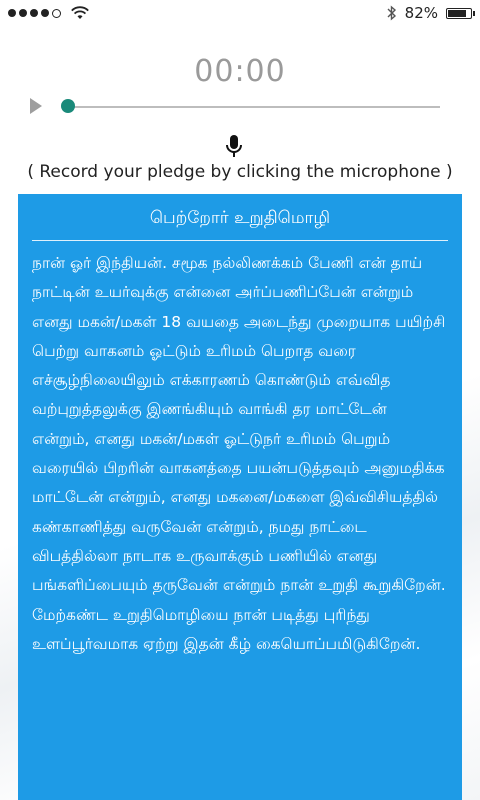 This screenshot has width=480, height=800. What do you see at coordinates (391, 13) in the screenshot?
I see `bluetooth-icon` at bounding box center [391, 13].